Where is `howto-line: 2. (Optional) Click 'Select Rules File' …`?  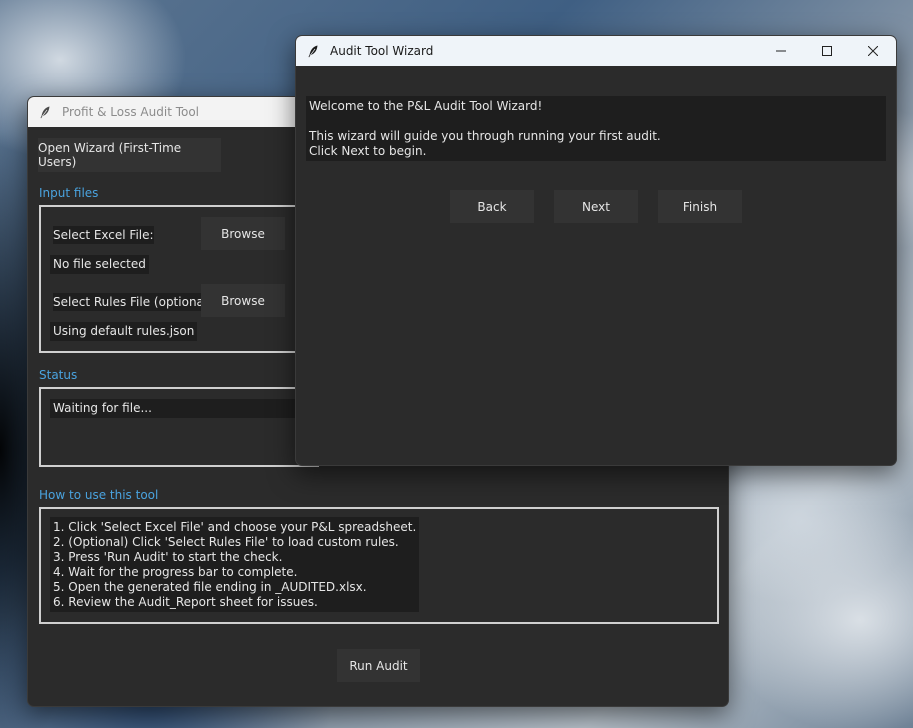
howto-line: 2. (Optional) Click 'Select Rules File' … is located at coordinates (226, 542).